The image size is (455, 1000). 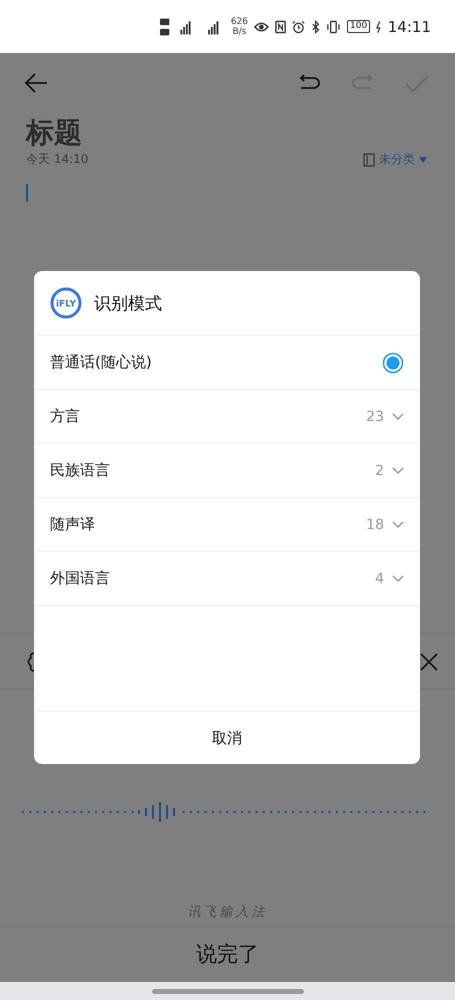 What do you see at coordinates (227, 579) in the screenshot?
I see `mode-option: 外国语言 4` at bounding box center [227, 579].